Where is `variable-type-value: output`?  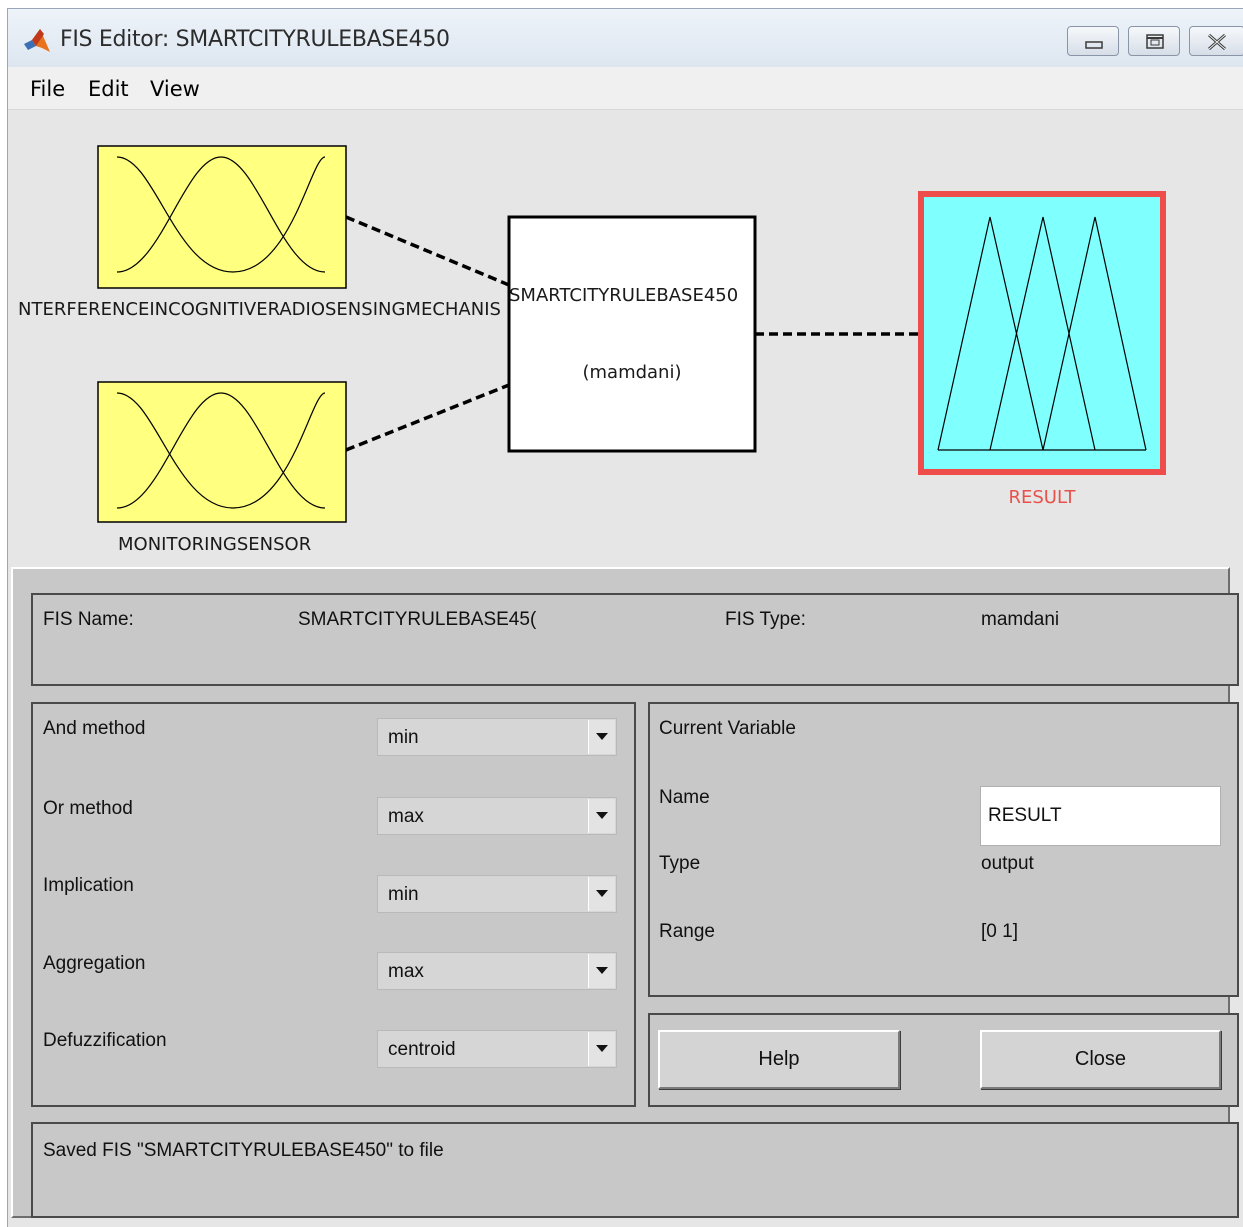
variable-type-value: output is located at coordinates (1007, 863).